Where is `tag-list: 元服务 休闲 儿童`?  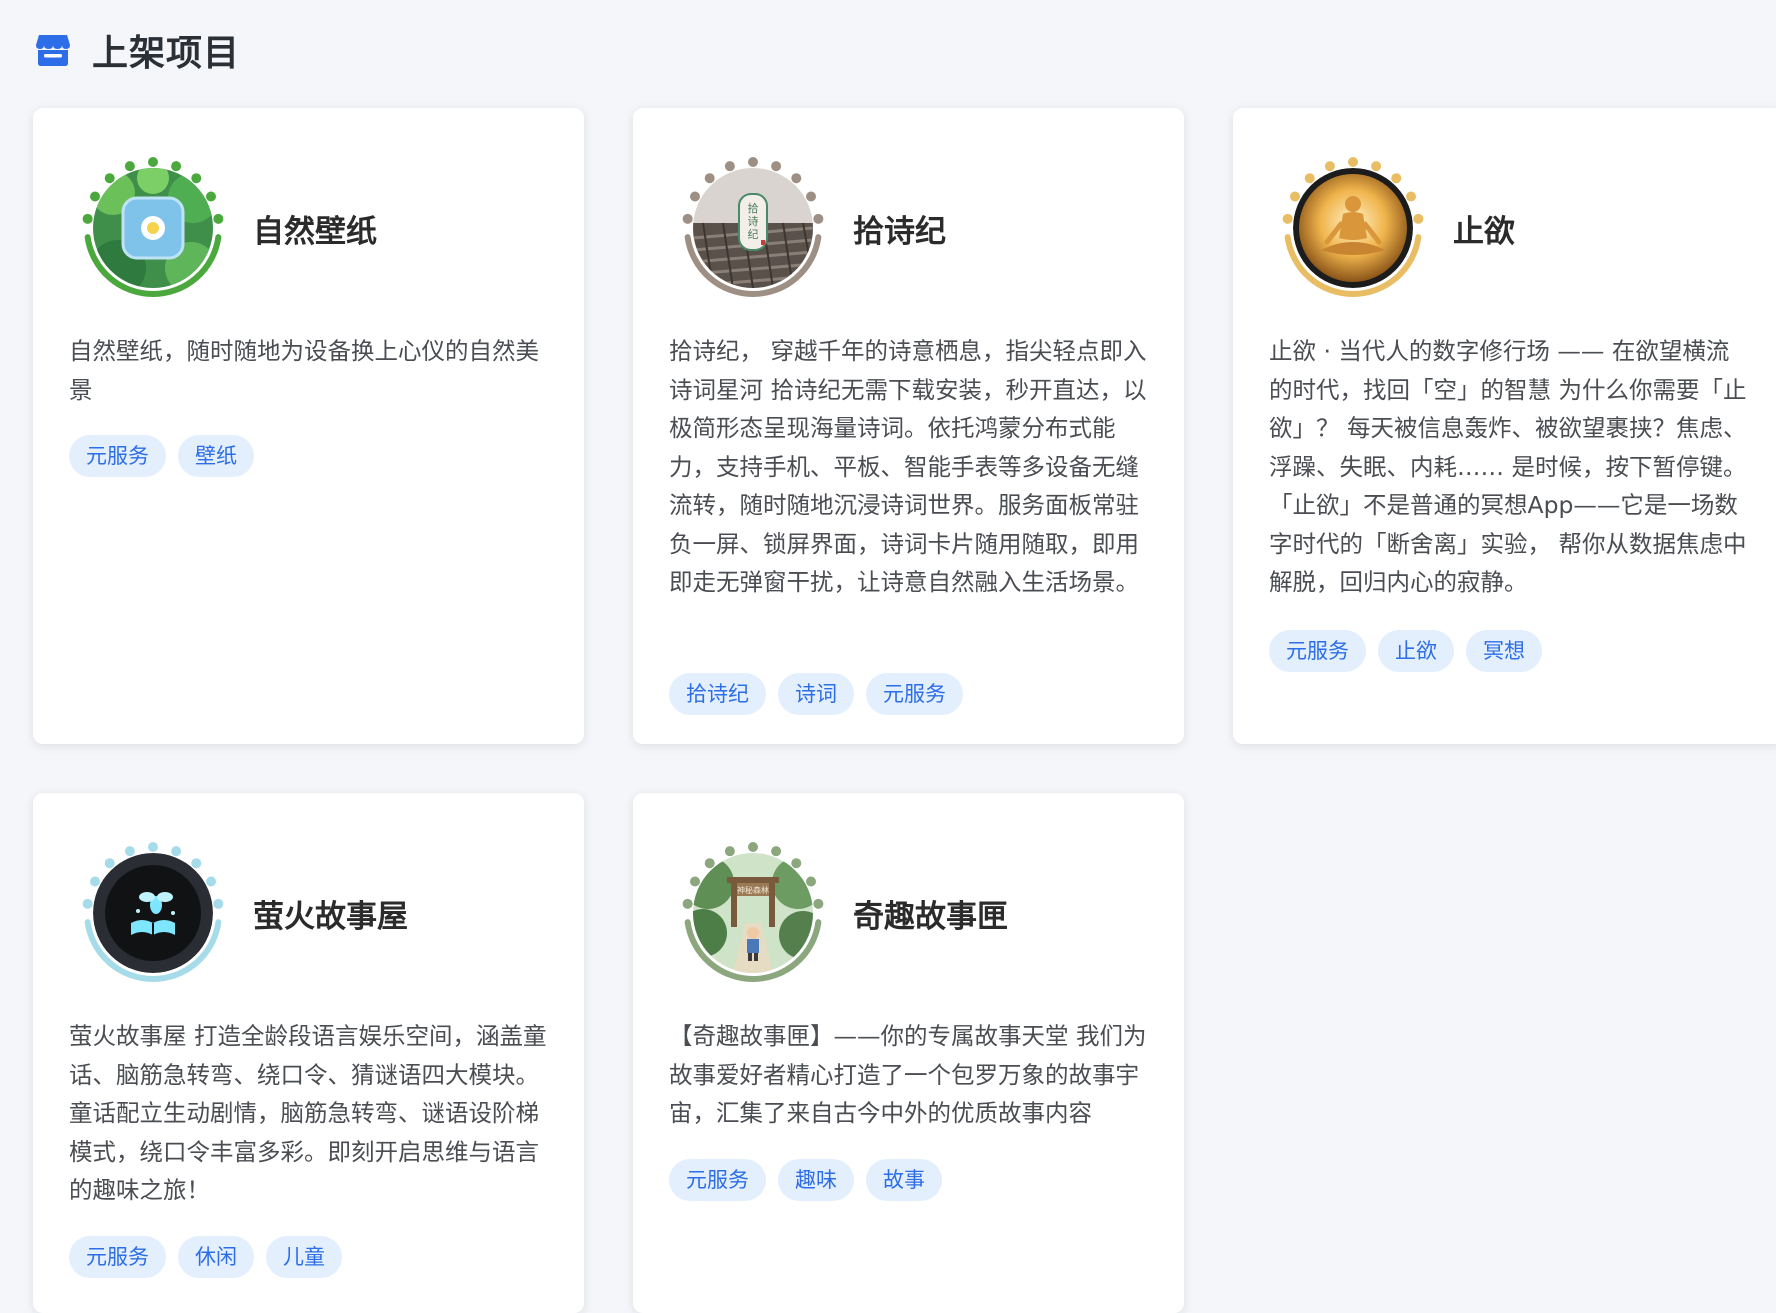 tag-list: 元服务 休闲 儿童 is located at coordinates (205, 1257).